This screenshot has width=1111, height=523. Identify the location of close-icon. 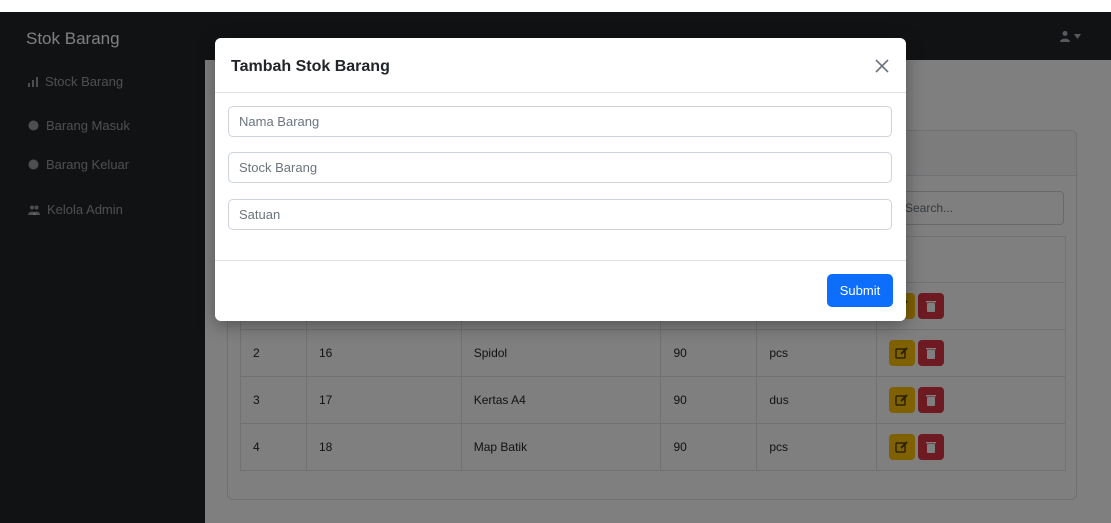
(882, 66).